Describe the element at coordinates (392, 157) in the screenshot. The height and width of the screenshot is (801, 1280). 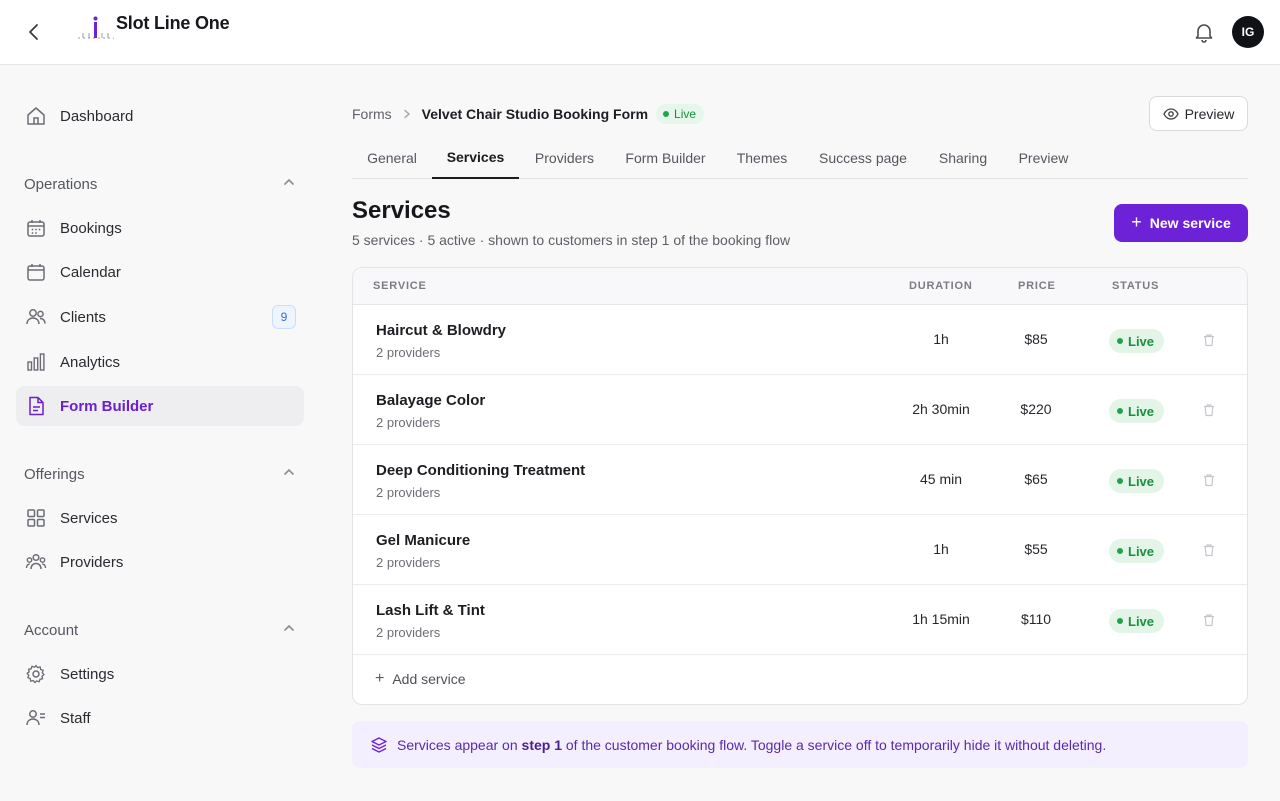
I see `tab-general: General` at that location.